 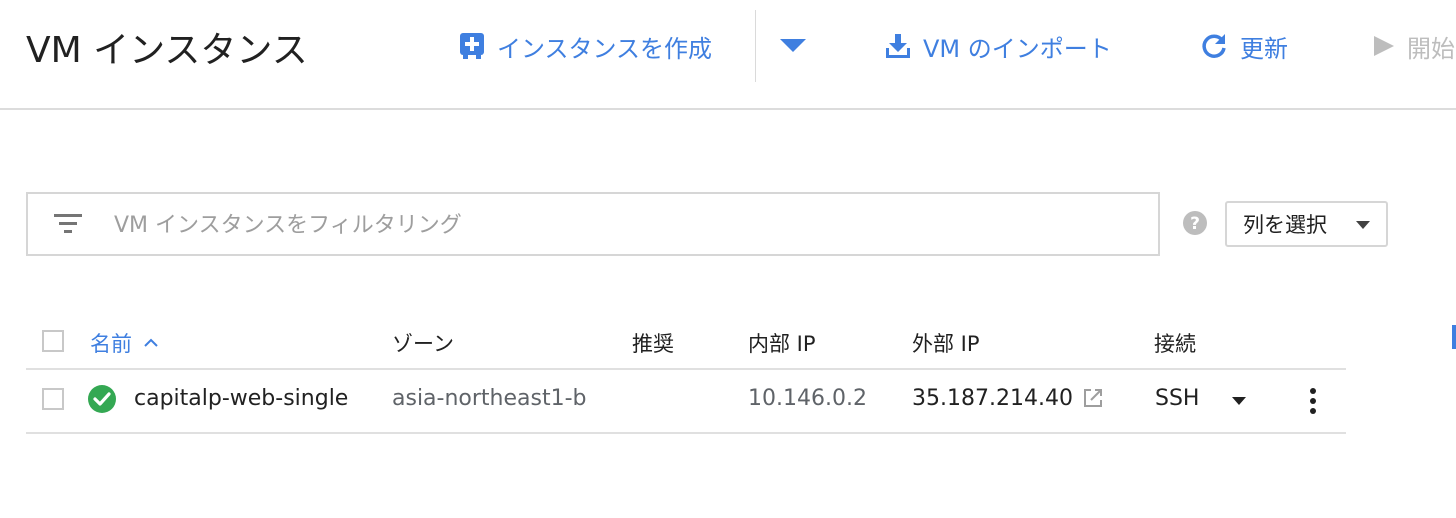 What do you see at coordinates (1264, 48) in the screenshot?
I see `refresh-label: 更新` at bounding box center [1264, 48].